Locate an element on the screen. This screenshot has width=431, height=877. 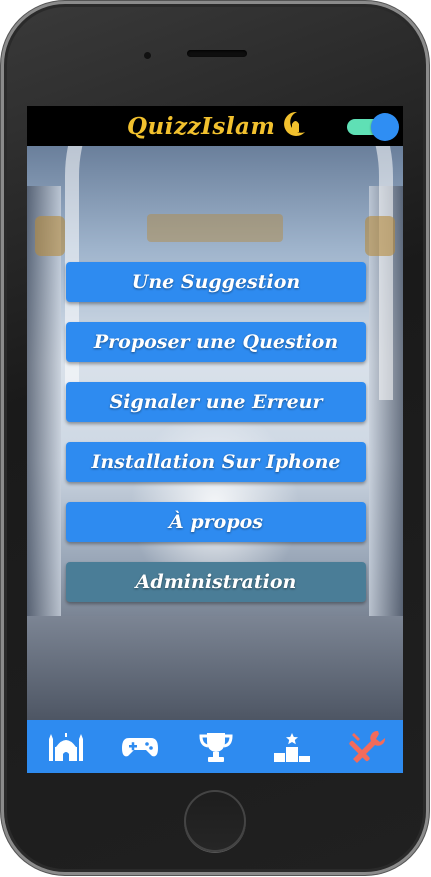
front-camera is located at coordinates (147, 55).